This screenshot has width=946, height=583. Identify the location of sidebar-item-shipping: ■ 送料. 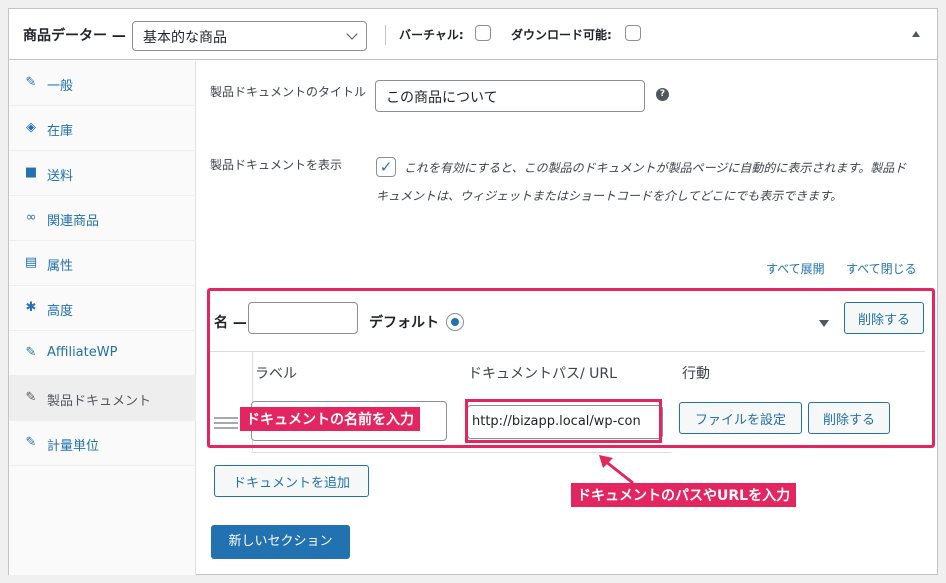
(102, 173).